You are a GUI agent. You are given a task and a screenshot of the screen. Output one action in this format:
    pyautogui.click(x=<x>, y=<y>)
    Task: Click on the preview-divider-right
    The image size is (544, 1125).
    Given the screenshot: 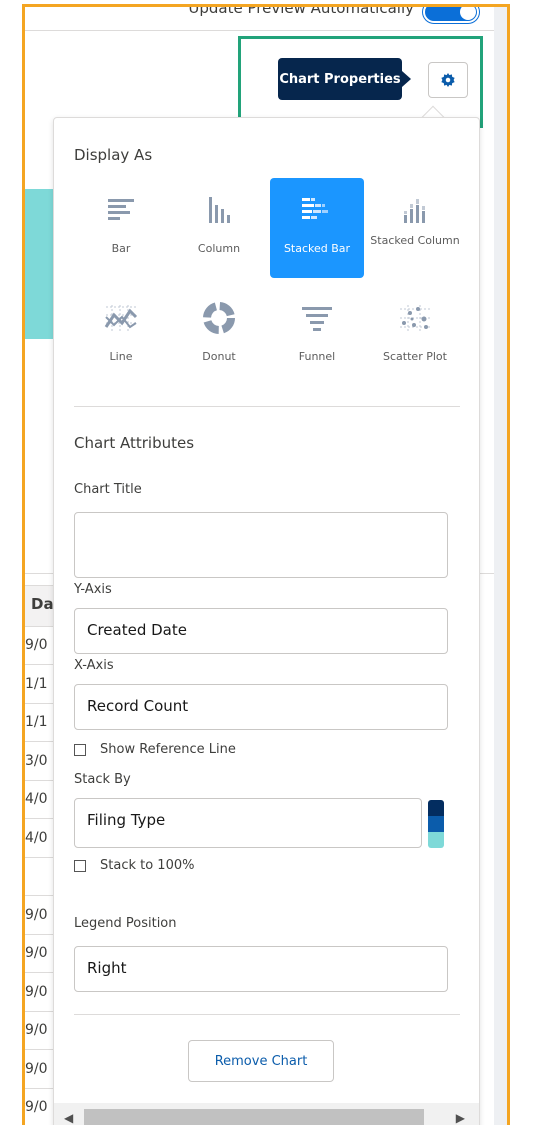 What is the action you would take?
    pyautogui.click(x=487, y=573)
    